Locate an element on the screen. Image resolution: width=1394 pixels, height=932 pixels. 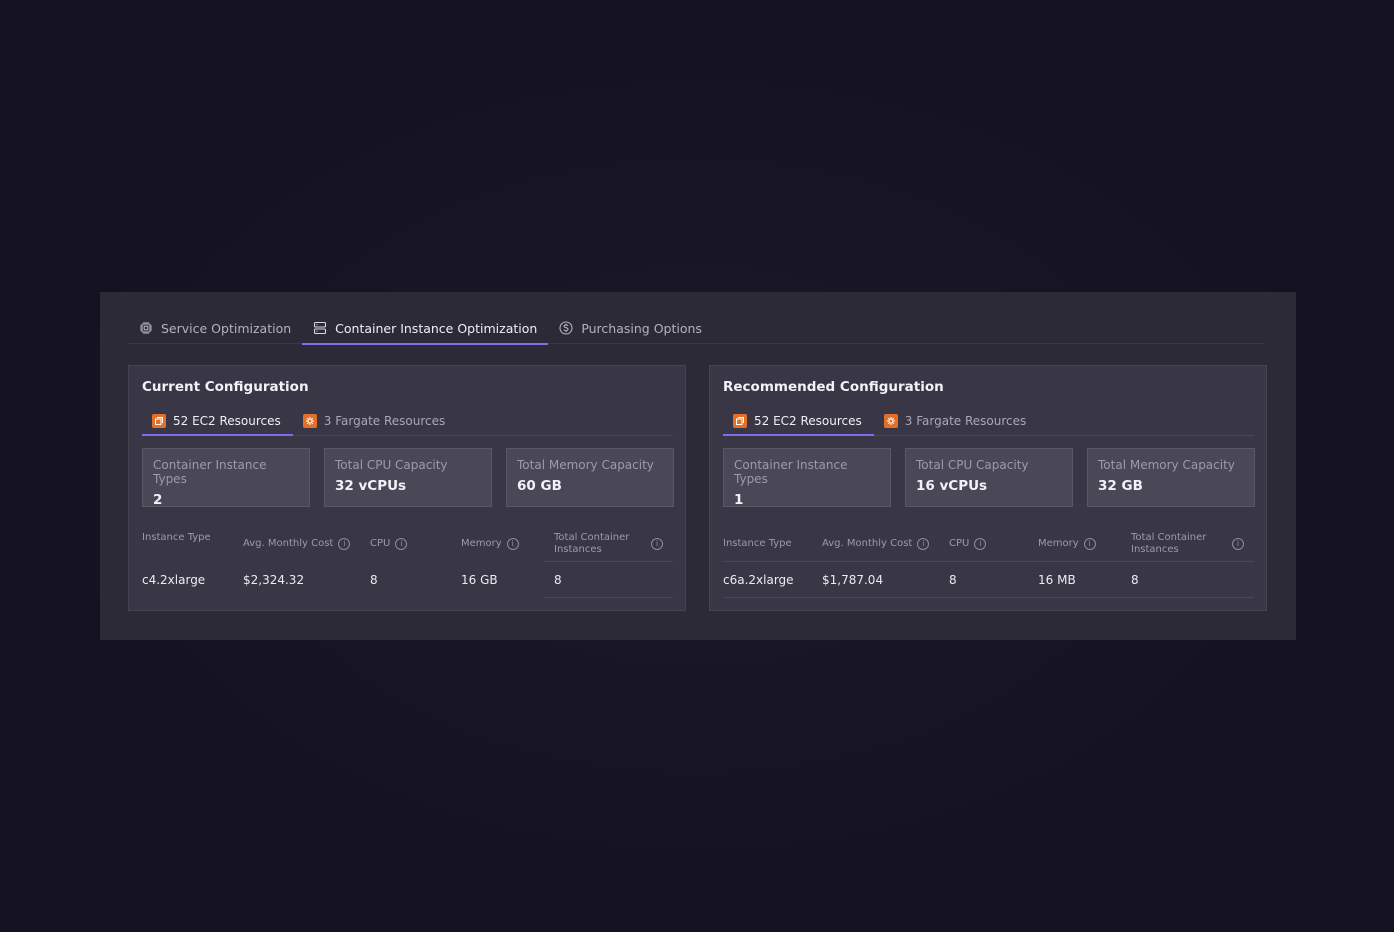
tab-label: Container Instance Optimization is located at coordinates (436, 328).